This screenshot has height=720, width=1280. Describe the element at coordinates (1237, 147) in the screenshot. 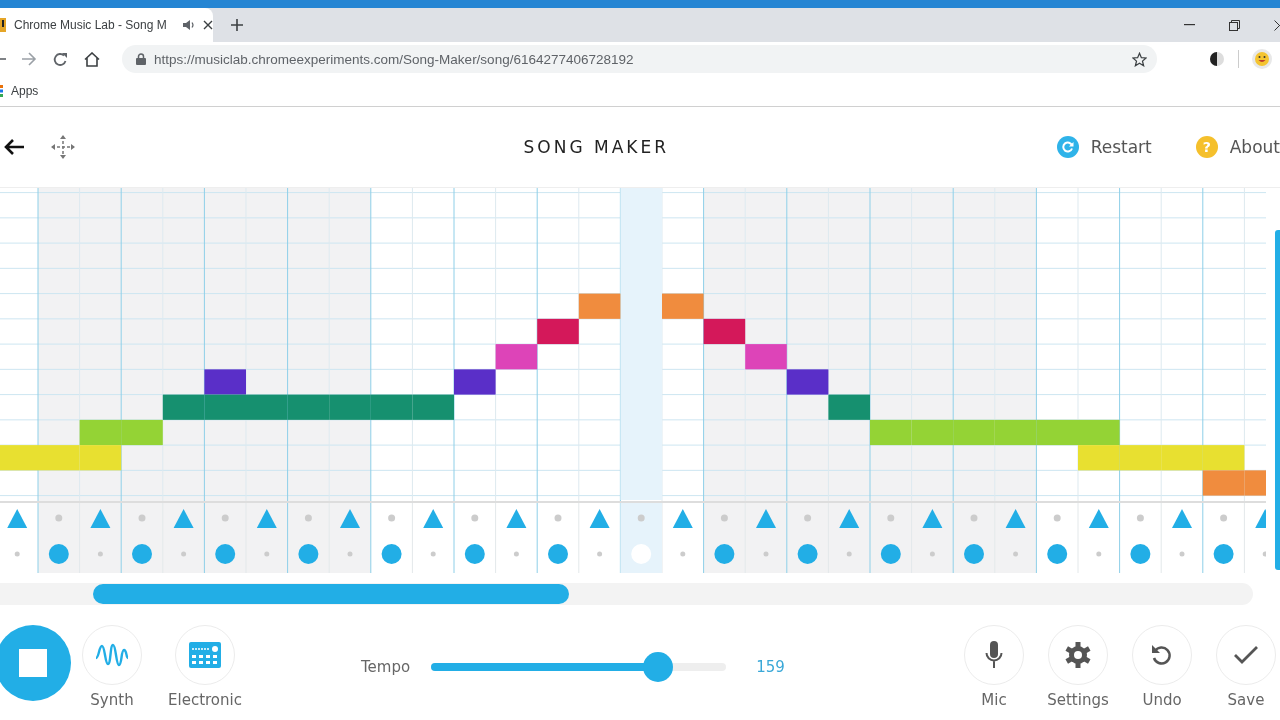

I see `about-button: ? About` at that location.